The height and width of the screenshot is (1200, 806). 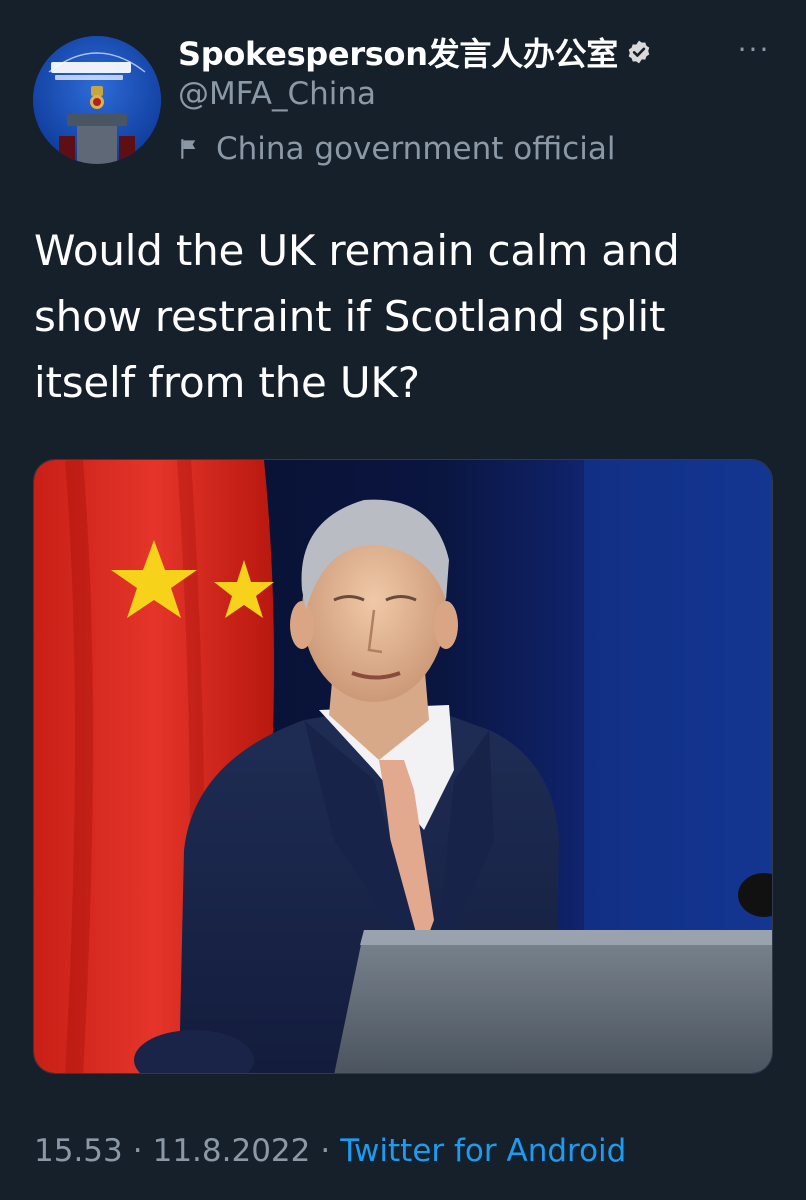 I want to click on avatar, so click(x=97, y=100).